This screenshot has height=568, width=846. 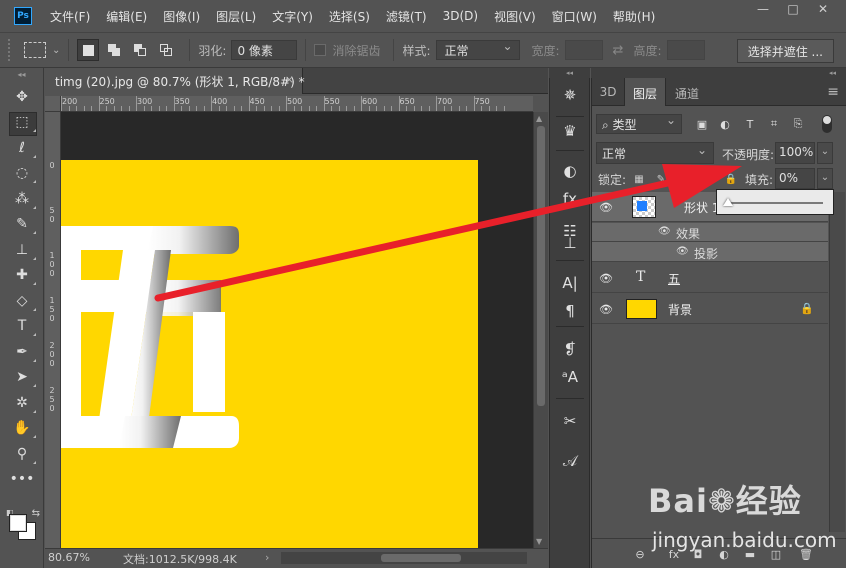 I want to click on menu-help: 帮助(H), so click(x=634, y=16).